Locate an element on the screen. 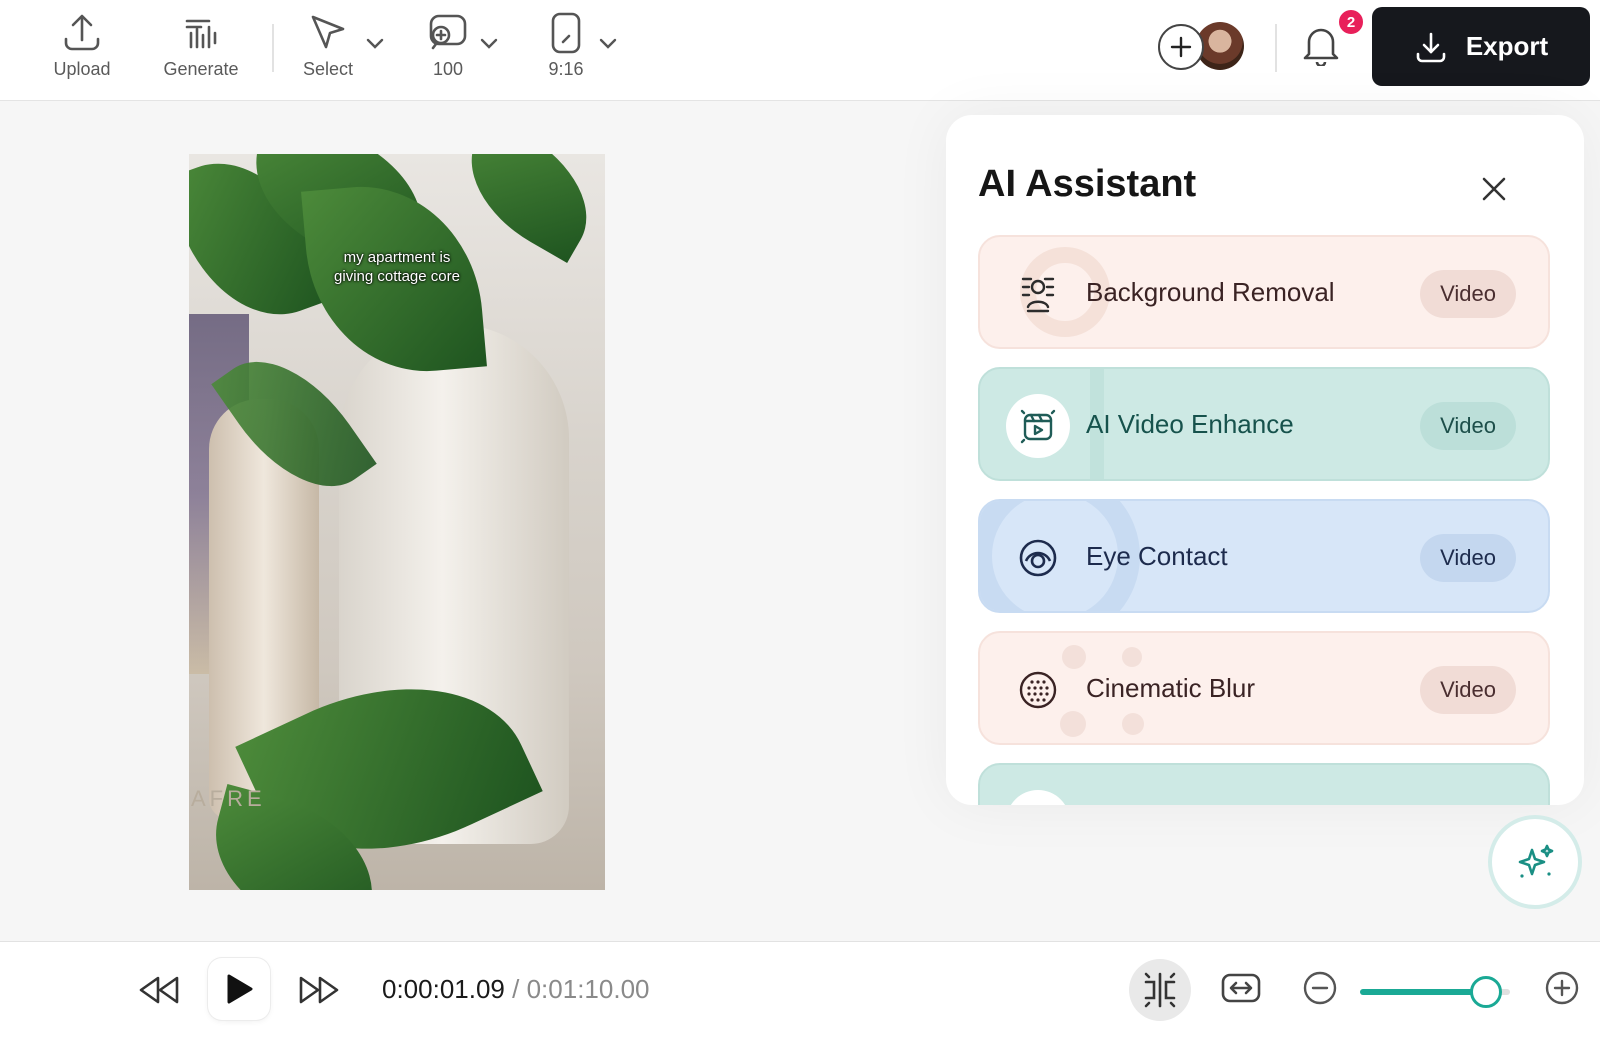 Image resolution: width=1600 pixels, height=1038 pixels. ai-tool-card-eye-contact: Eye Contact Video is located at coordinates (1264, 556).